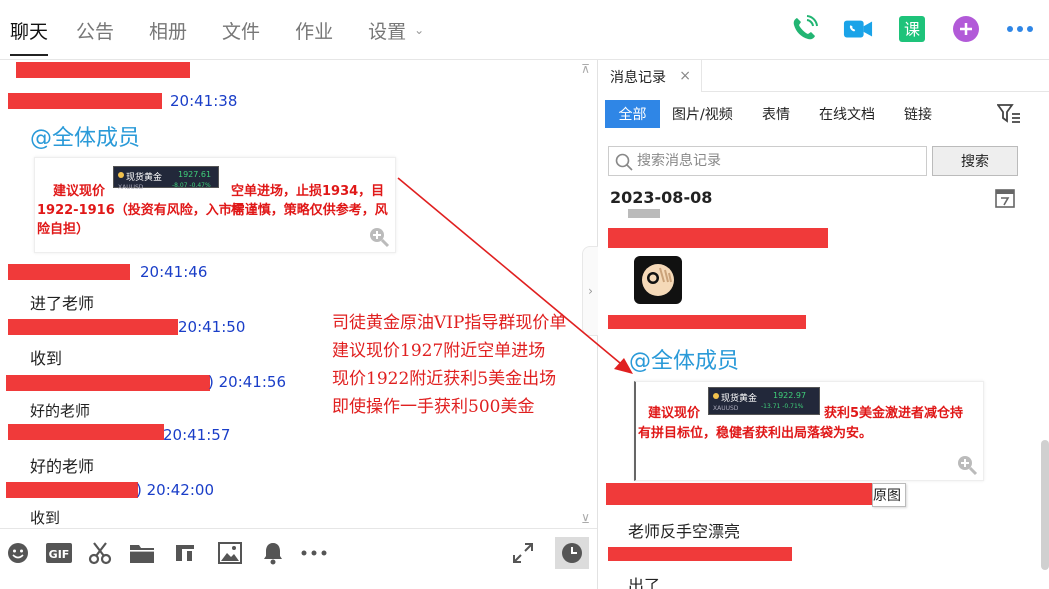  I want to click on filter-media: 图片/视频, so click(702, 114).